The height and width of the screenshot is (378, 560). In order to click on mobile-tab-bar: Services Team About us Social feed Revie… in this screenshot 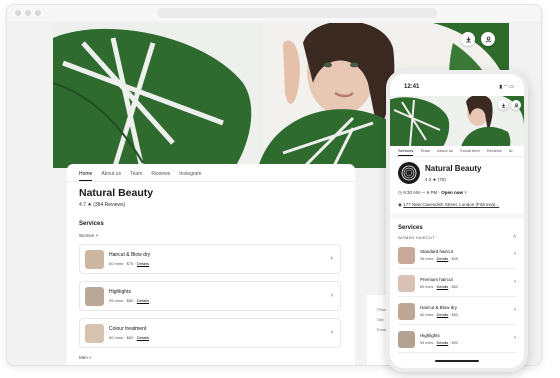, I will do `click(455, 152)`.